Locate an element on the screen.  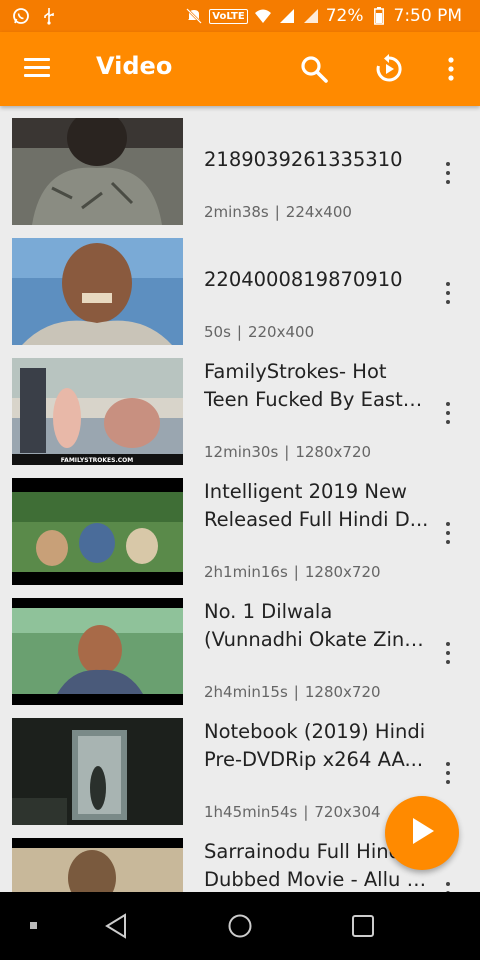
play-icon is located at coordinates (422, 833).